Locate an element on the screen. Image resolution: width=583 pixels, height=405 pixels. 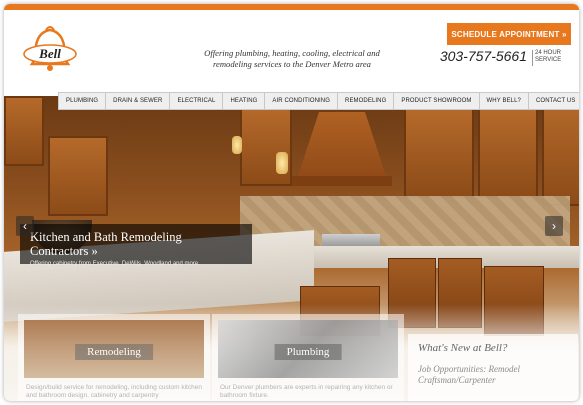
logo-text: Bell is located at coordinates (49, 53).